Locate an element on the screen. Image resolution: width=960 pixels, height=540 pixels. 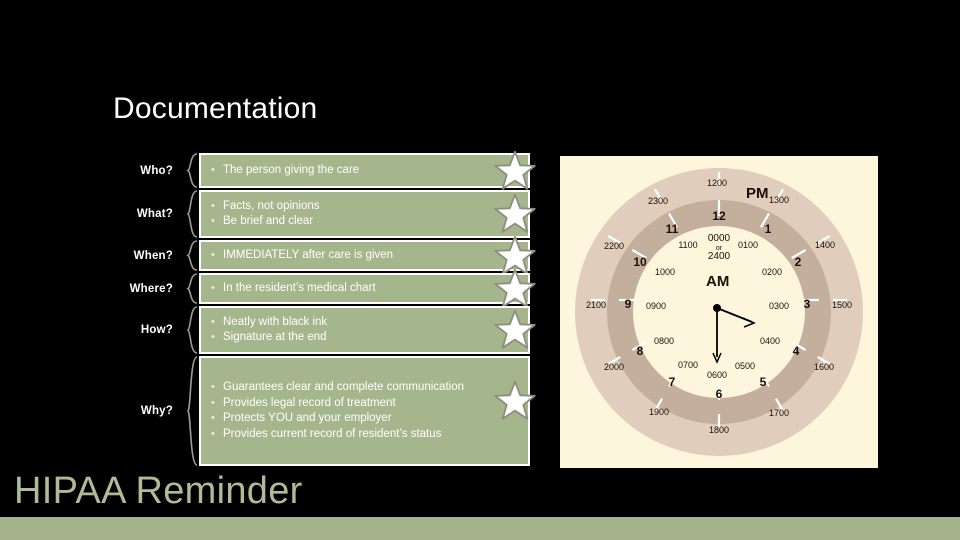
svg-text: 1 is located at coordinates (768, 229).